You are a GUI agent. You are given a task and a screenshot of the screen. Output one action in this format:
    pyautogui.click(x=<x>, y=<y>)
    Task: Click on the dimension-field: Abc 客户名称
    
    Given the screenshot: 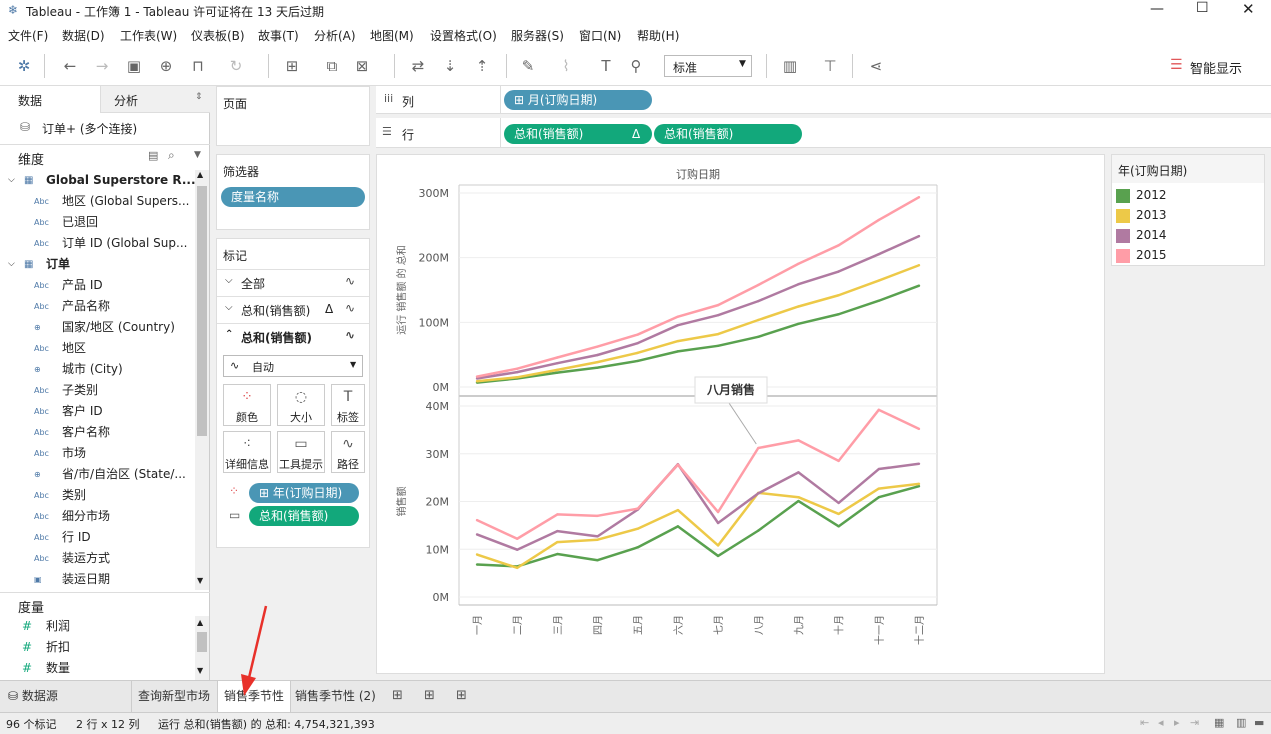 What is the action you would take?
    pyautogui.click(x=97, y=432)
    